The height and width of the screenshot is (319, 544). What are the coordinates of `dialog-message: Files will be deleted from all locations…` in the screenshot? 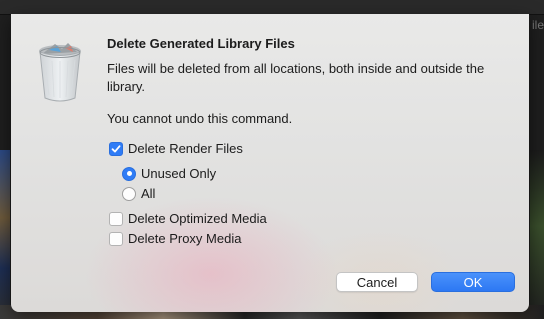 It's located at (296, 77).